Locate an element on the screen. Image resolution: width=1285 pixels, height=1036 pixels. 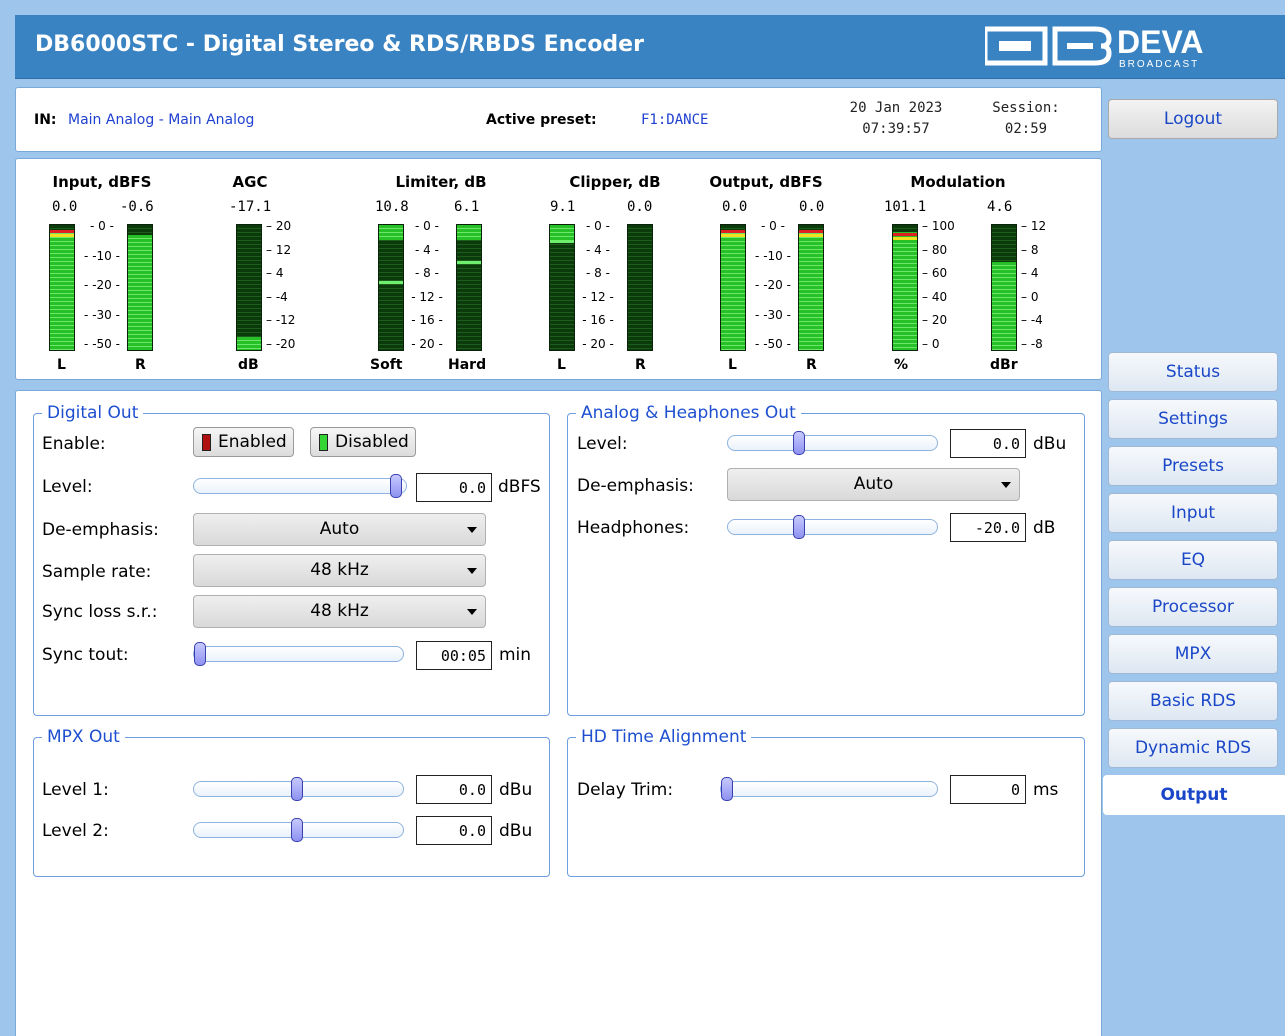
analog-level-slider is located at coordinates (832, 443).